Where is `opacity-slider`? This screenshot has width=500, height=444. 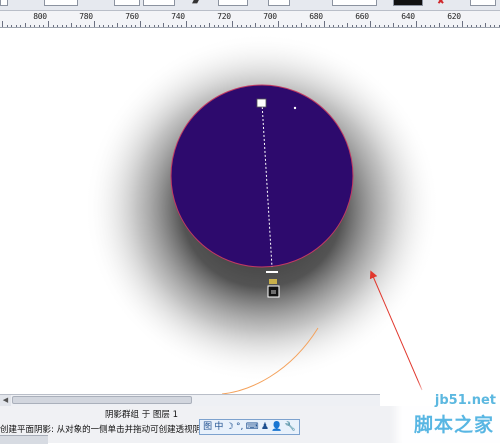
opacity-slider is located at coordinates (272, 272).